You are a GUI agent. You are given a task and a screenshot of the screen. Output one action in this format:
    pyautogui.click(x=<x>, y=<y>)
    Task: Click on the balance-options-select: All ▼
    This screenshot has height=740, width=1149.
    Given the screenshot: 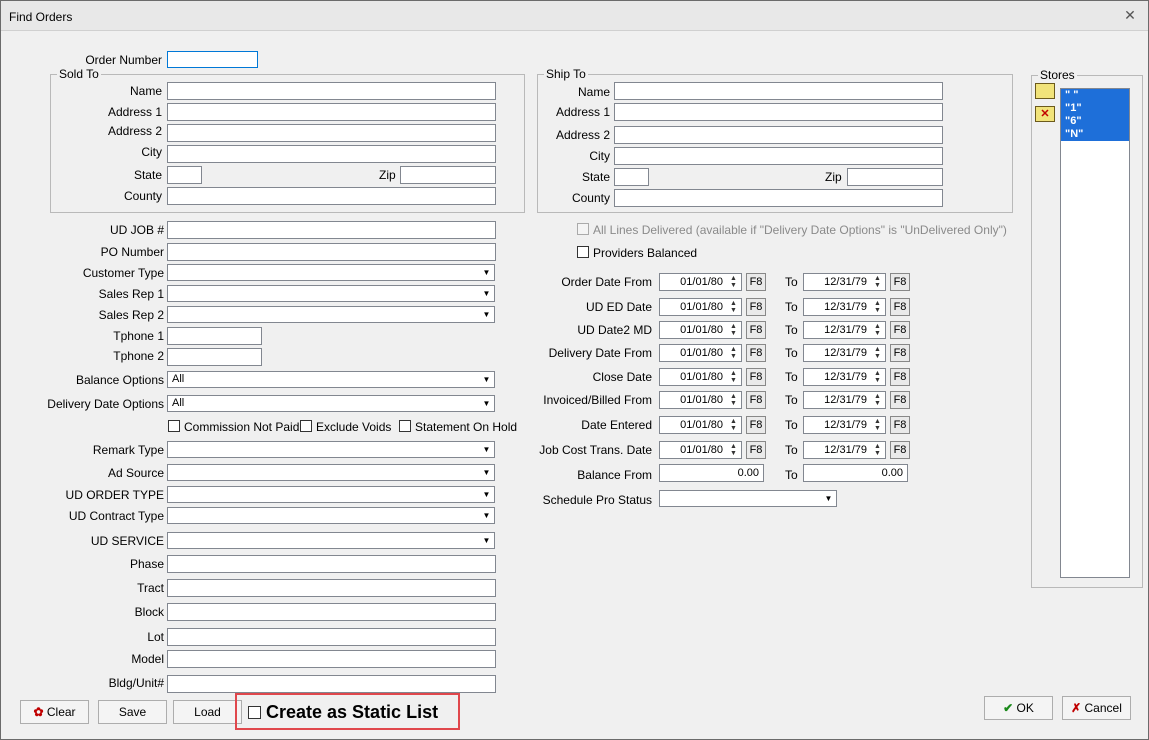 What is the action you would take?
    pyautogui.click(x=331, y=379)
    